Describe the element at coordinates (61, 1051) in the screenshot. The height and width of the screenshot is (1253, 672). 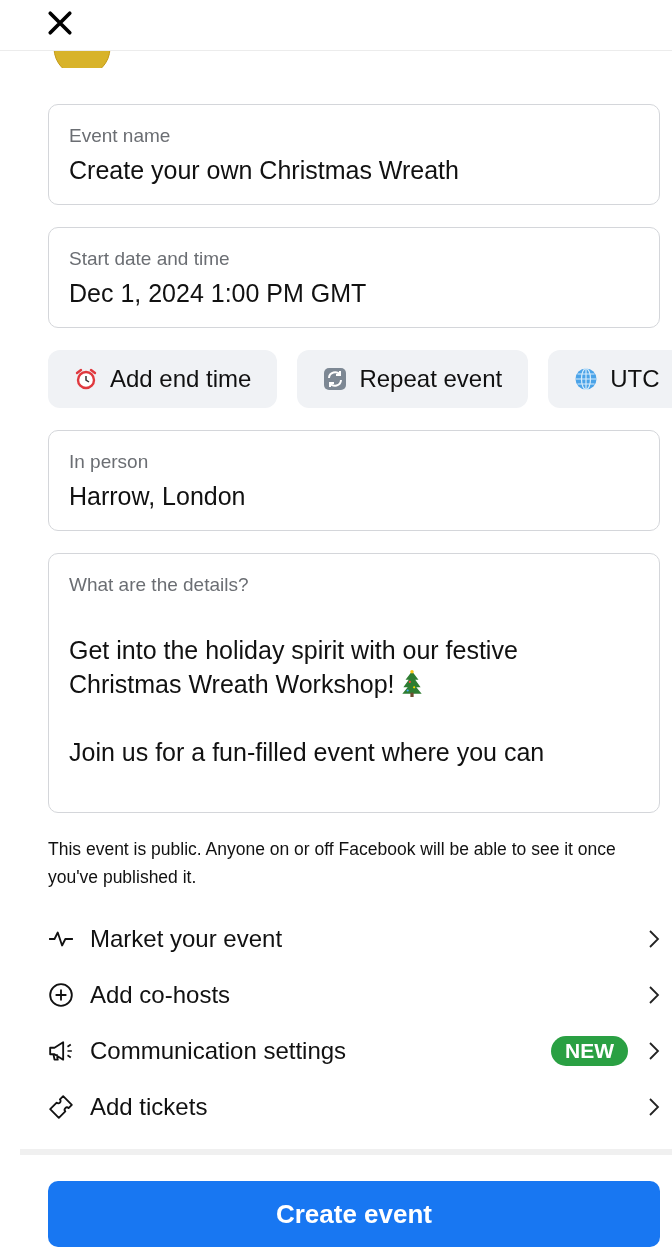
I see `megaphone-icon` at that location.